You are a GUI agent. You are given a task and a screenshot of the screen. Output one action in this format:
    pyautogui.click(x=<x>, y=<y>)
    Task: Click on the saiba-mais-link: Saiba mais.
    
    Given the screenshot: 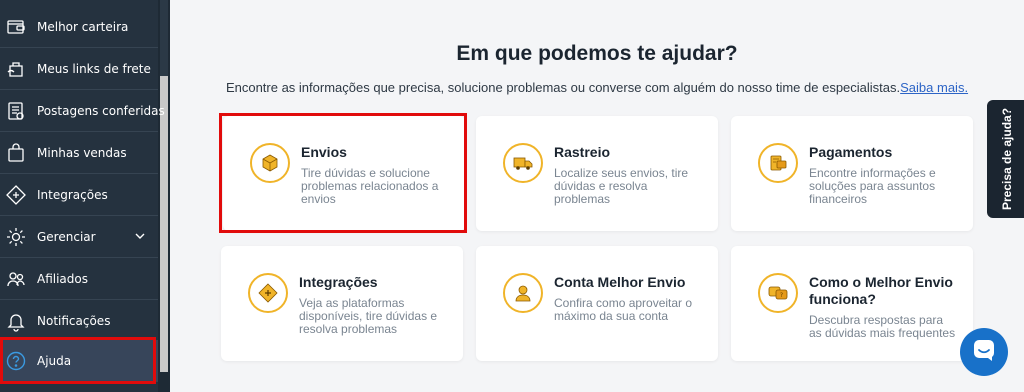 What is the action you would take?
    pyautogui.click(x=934, y=87)
    